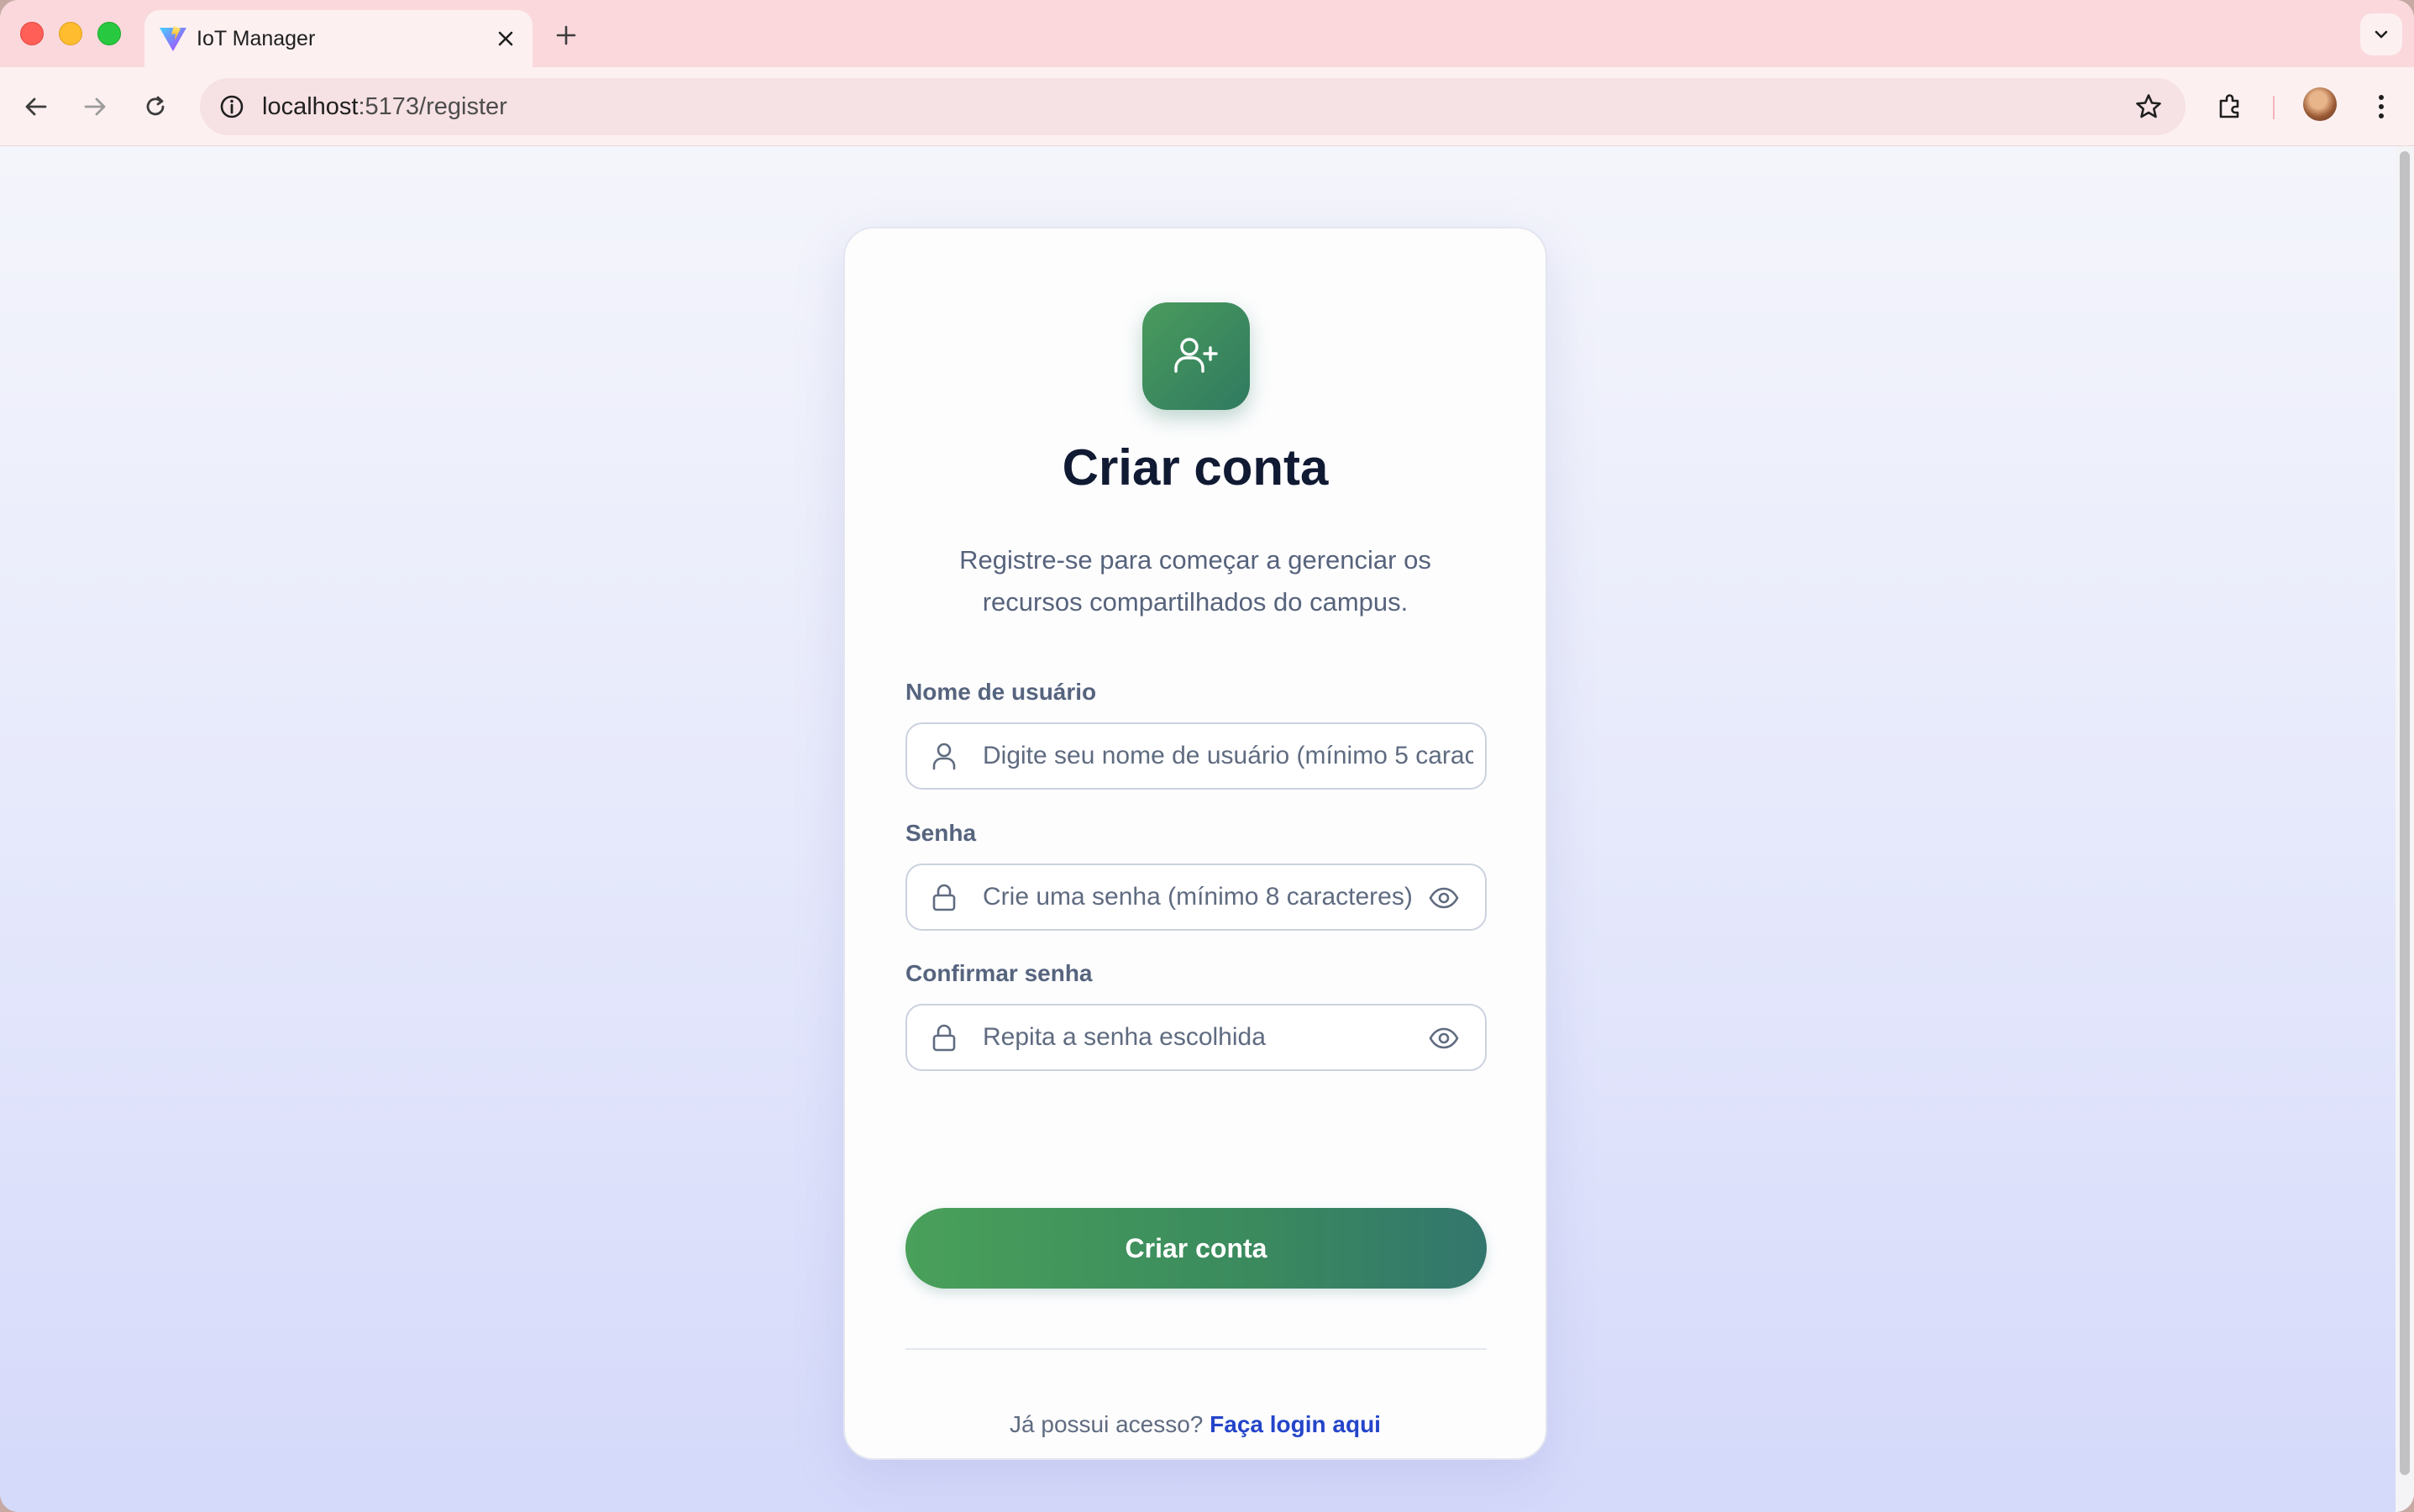 This screenshot has height=1512, width=2414. What do you see at coordinates (941, 833) in the screenshot?
I see `password-label: Senha` at bounding box center [941, 833].